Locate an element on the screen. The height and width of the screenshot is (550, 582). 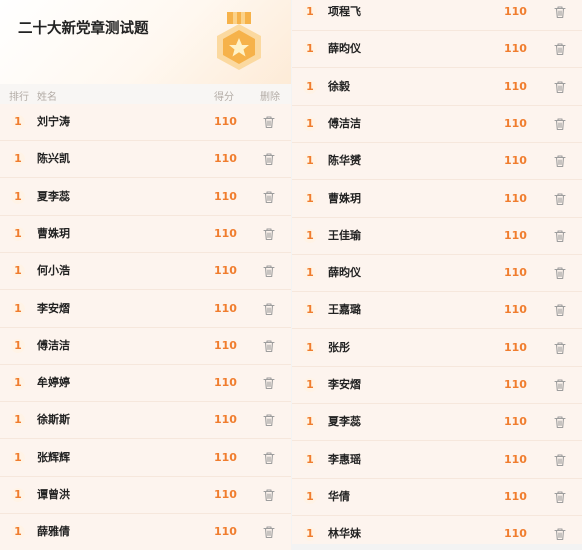
participant-name: 薛雅倩 is located at coordinates (53, 532).